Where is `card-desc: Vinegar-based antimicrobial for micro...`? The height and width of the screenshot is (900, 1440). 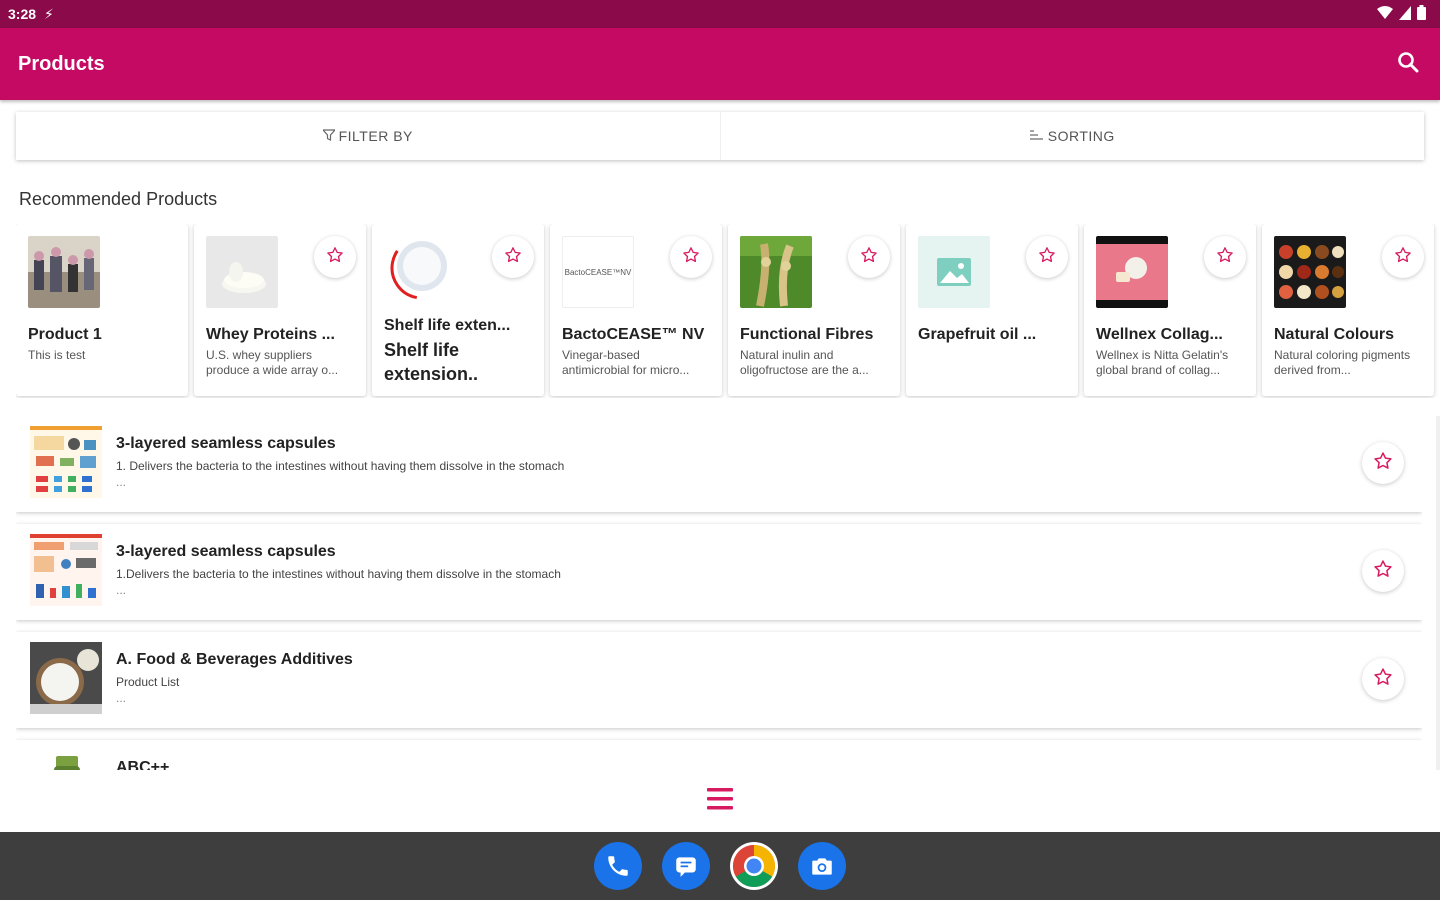
card-desc: Vinegar-based antimicrobial for micro... is located at coordinates (626, 362).